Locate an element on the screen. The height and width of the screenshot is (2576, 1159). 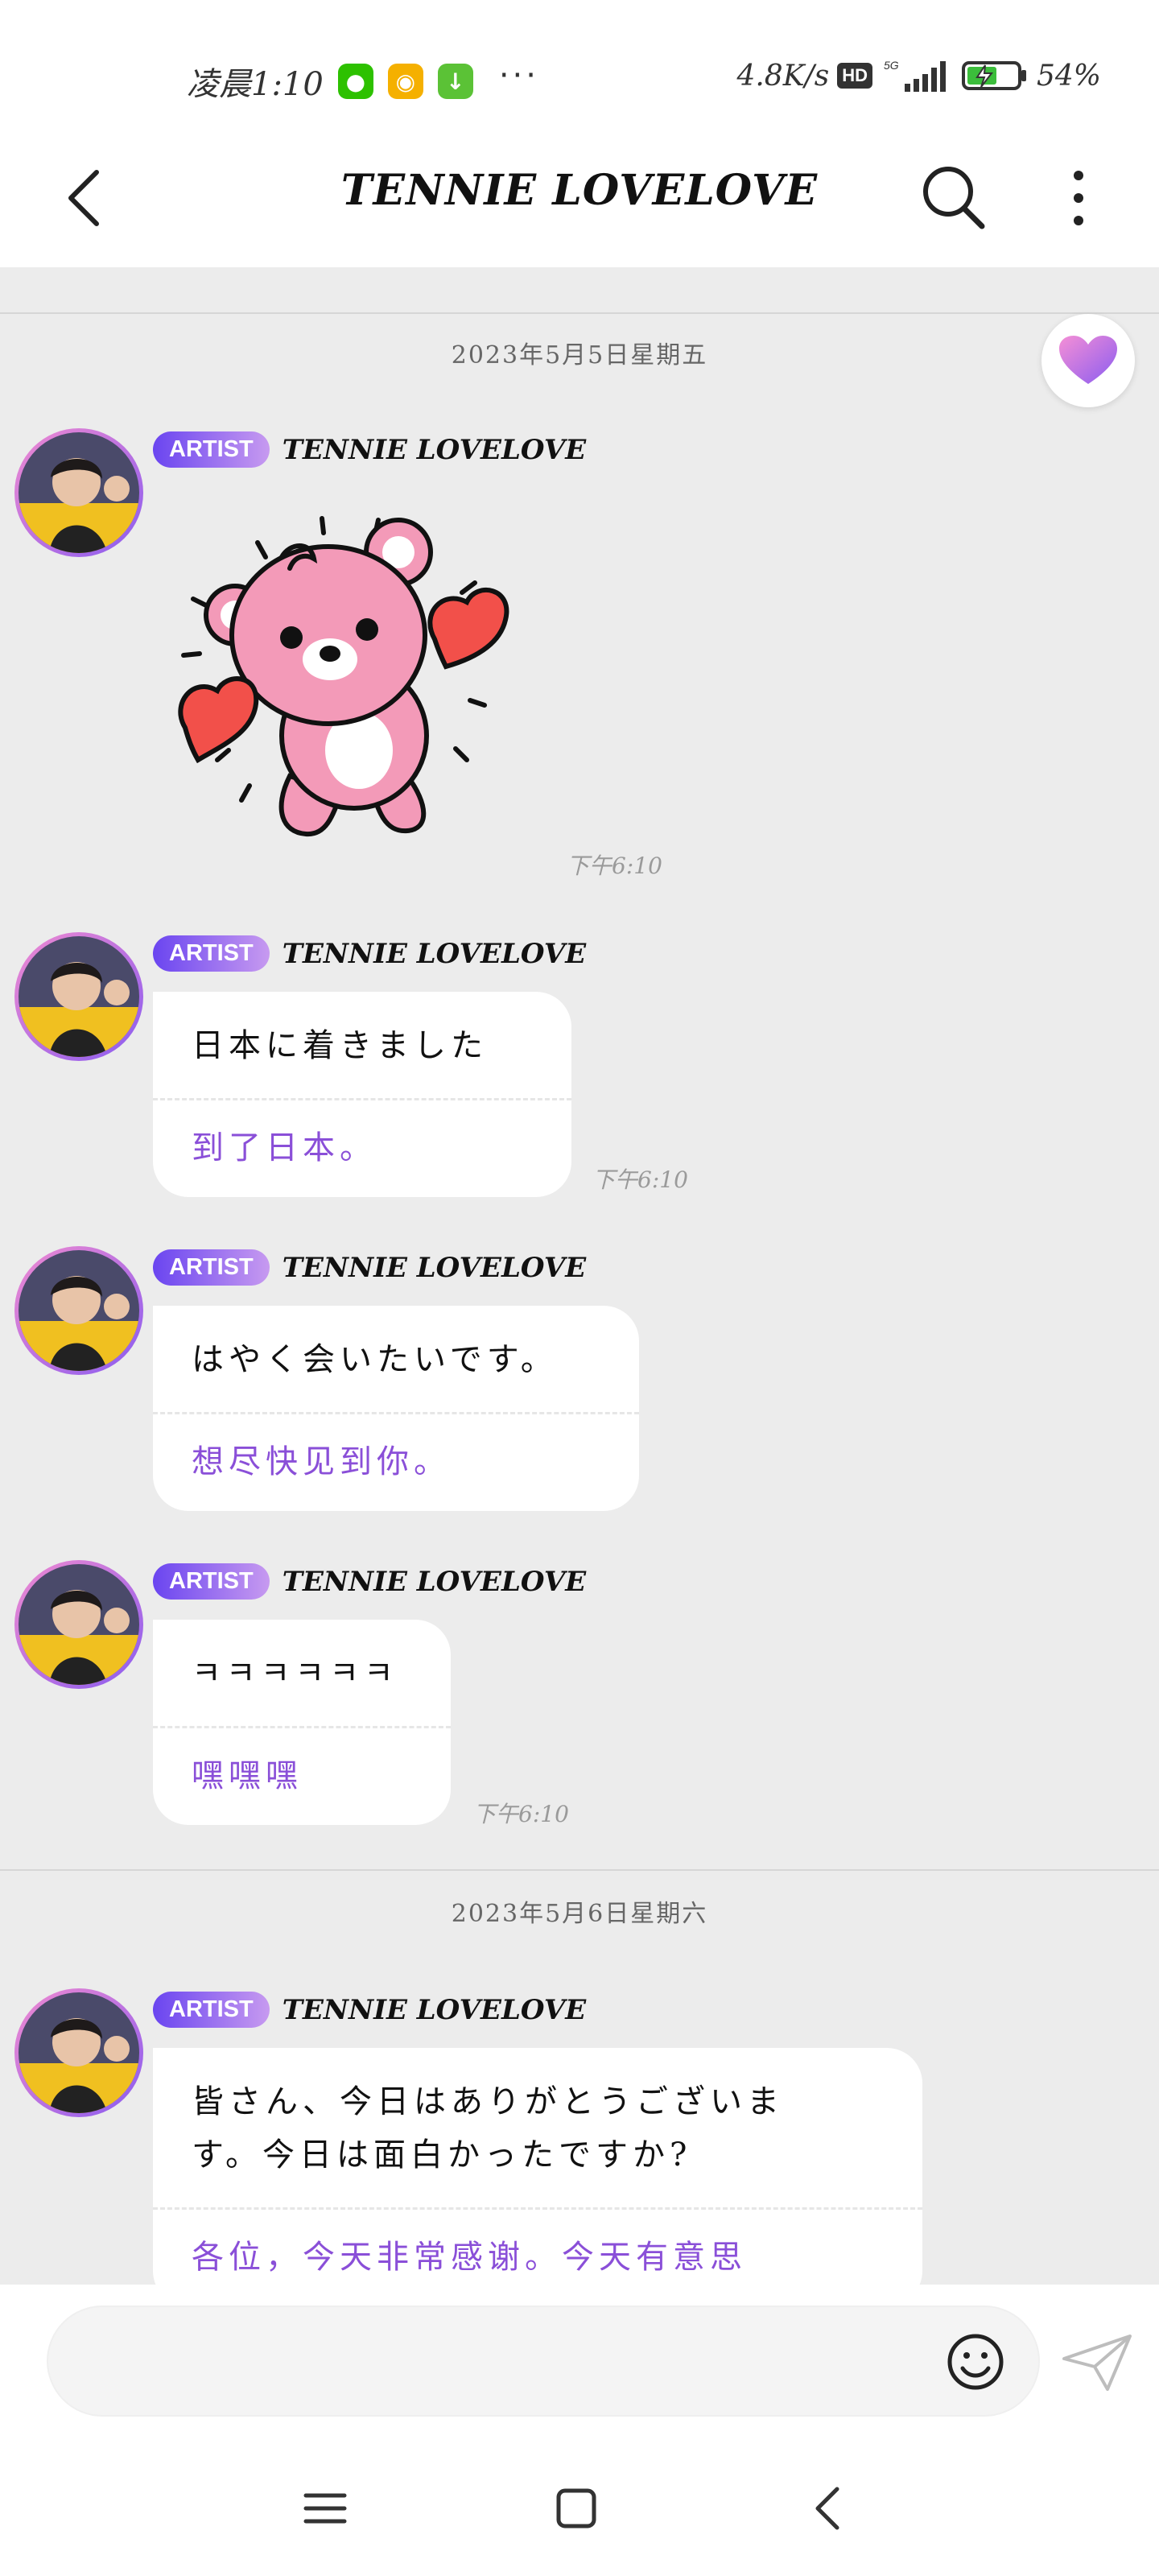
message-bubble: ㅋㅋㅋㅋㅋㅋ 嘿嘿嘿 is located at coordinates (302, 1722).